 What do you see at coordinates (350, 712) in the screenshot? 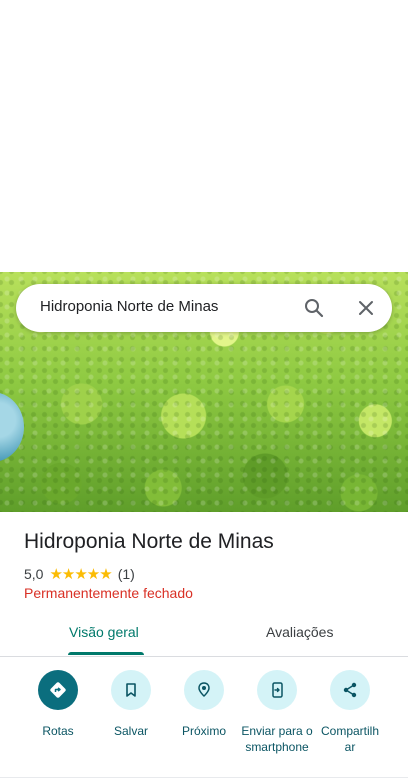
I see `share-button: Compartilhar` at bounding box center [350, 712].